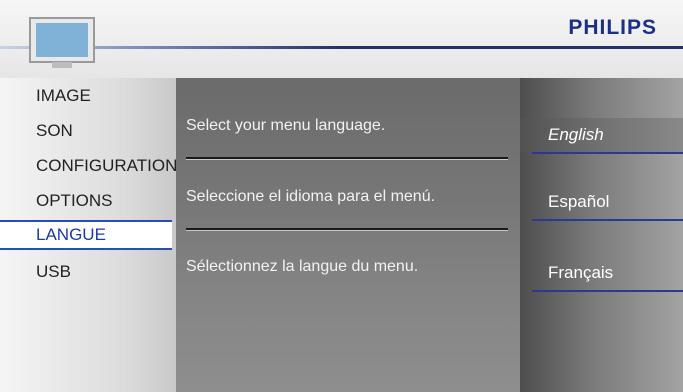  Describe the element at coordinates (286, 125) in the screenshot. I see `description-english: Select your menu language.` at that location.